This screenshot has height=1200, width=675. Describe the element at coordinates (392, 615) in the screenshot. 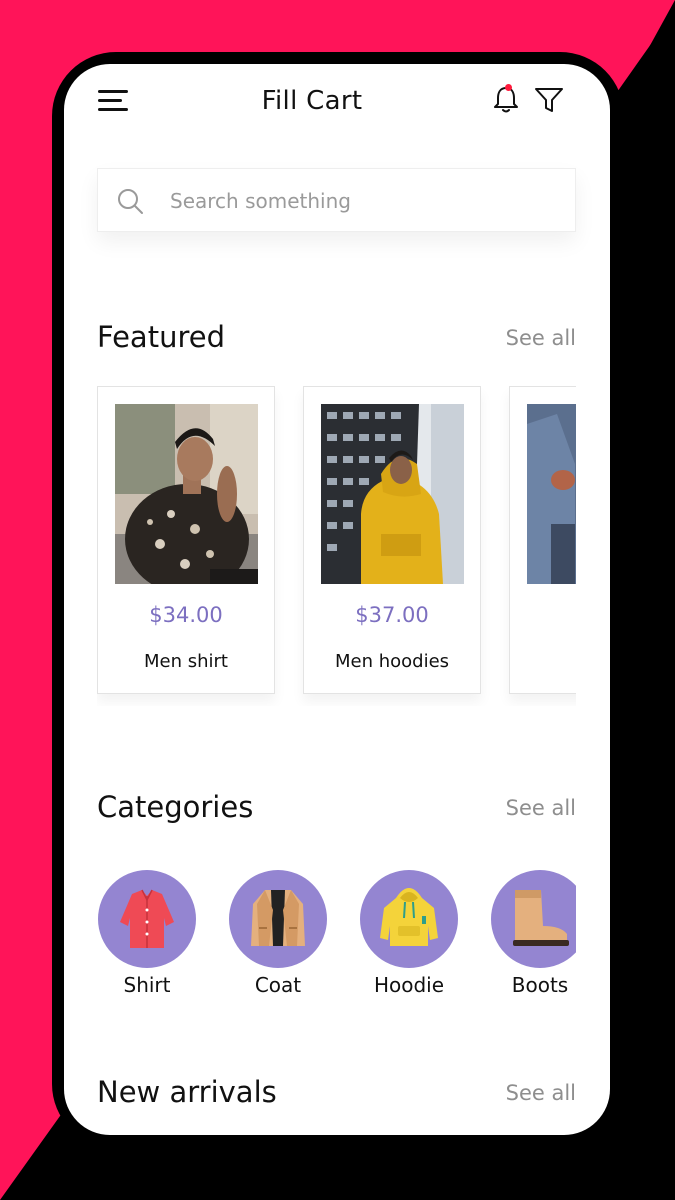

I see `product-price: $37.00` at that location.